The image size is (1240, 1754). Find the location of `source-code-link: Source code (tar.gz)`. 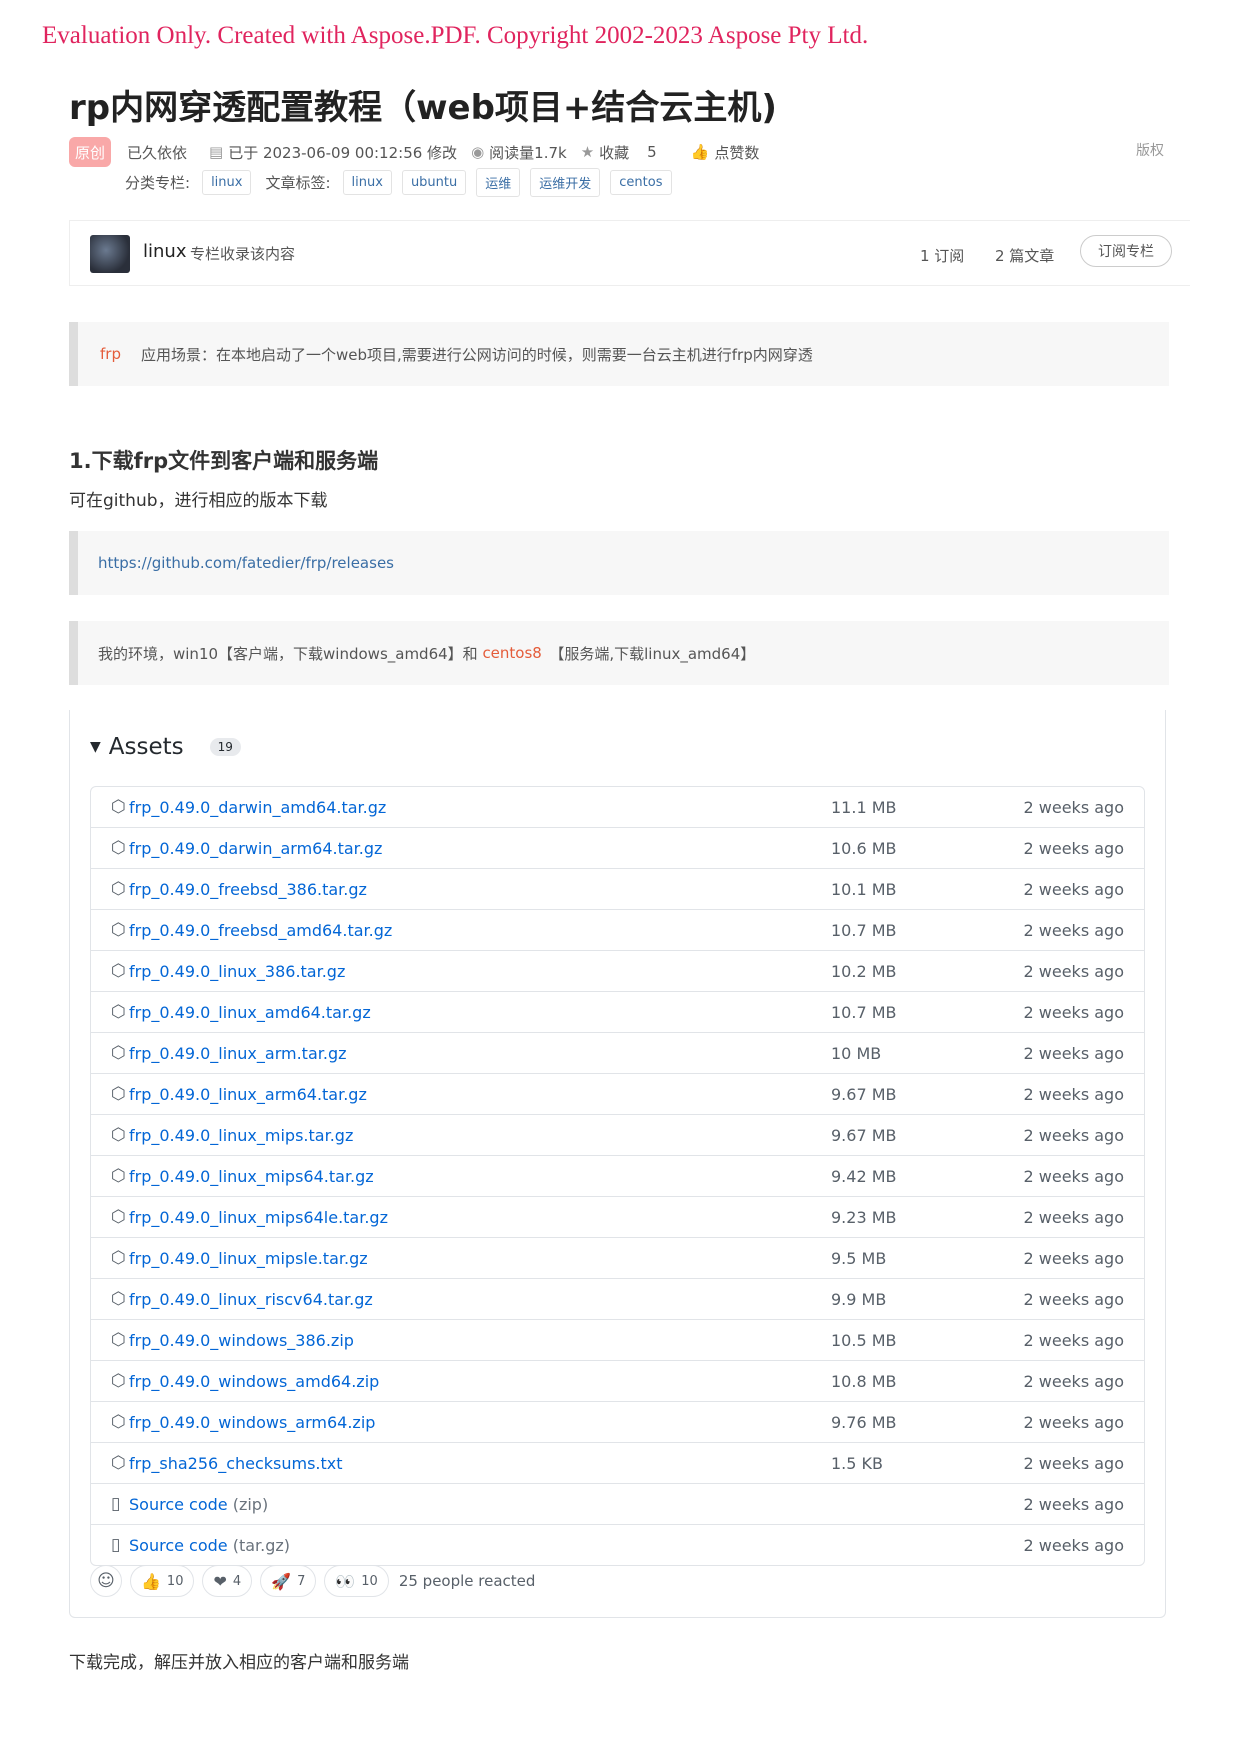

source-code-link: Source code (tar.gz) is located at coordinates (209, 1545).